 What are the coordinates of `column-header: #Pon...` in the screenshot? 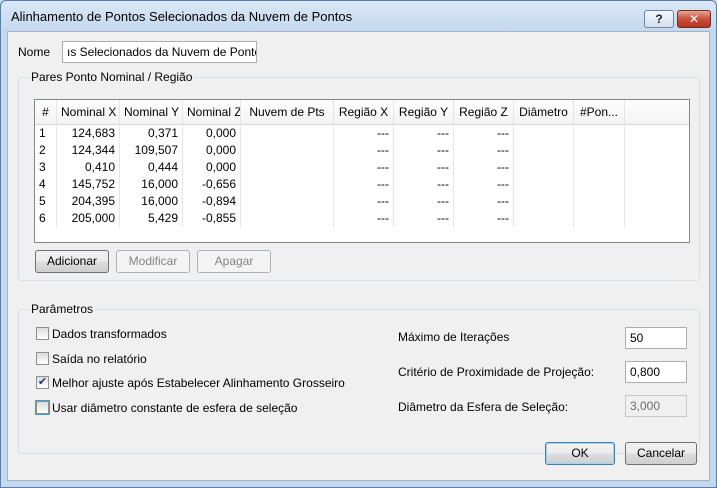 It's located at (599, 112).